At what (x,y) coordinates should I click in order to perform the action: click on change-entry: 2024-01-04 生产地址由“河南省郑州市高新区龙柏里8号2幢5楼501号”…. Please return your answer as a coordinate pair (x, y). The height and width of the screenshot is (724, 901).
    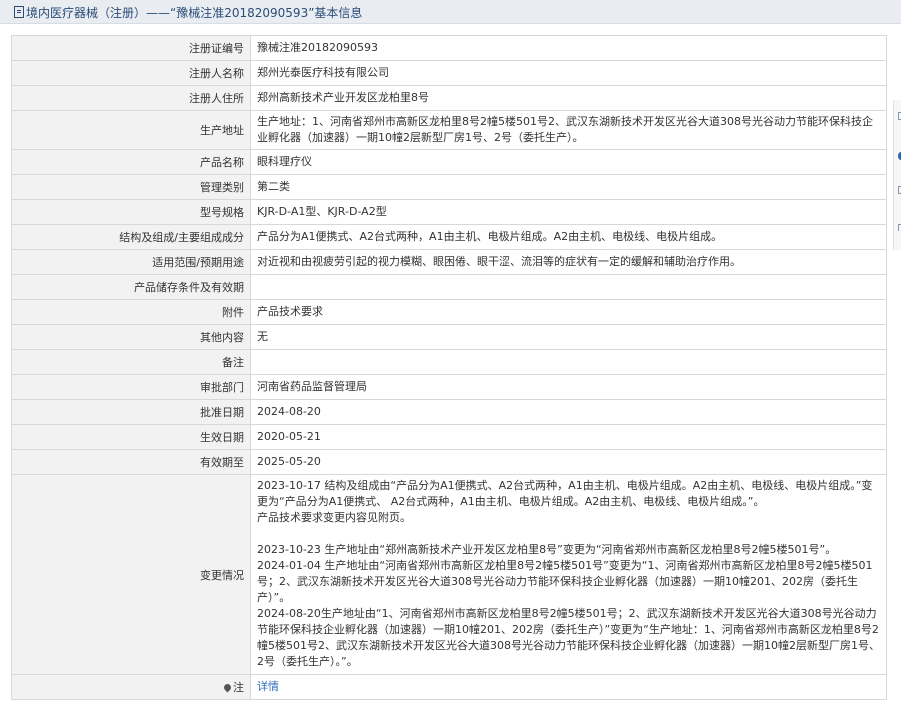
    Looking at the image, I should click on (565, 581).